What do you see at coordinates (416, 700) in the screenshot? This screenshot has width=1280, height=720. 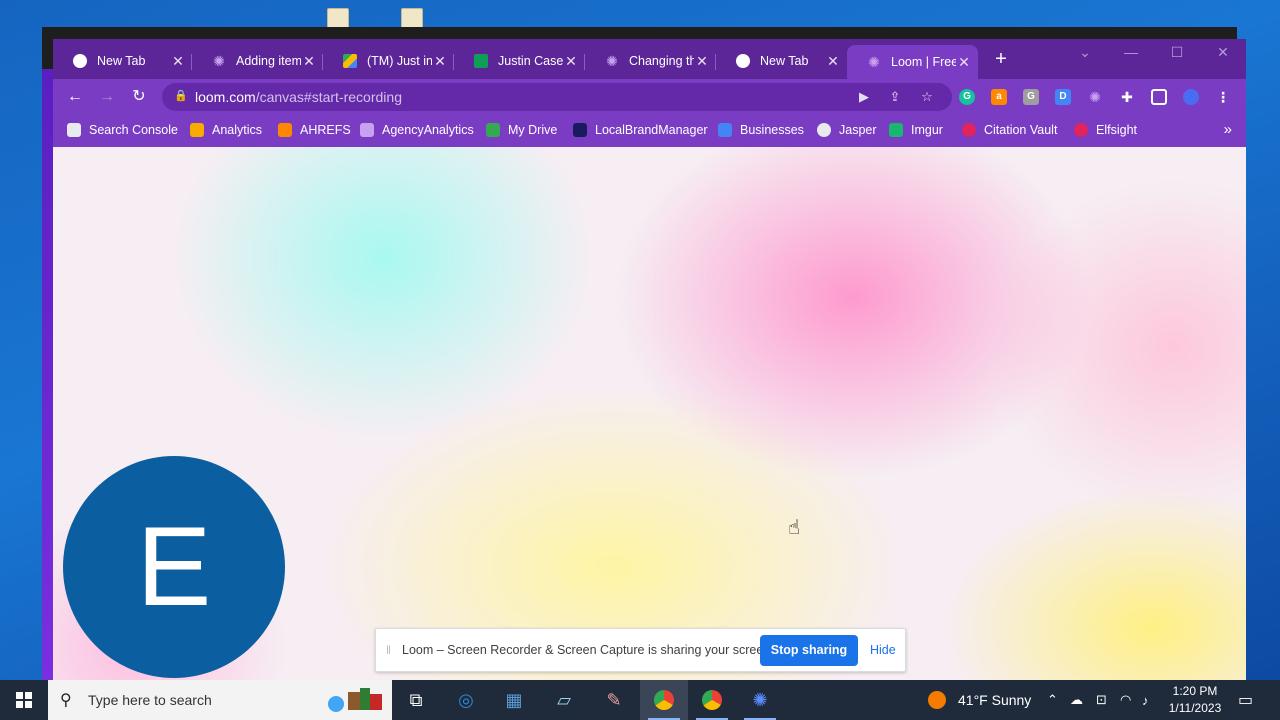 I see `task-view-icon: ⧉` at bounding box center [416, 700].